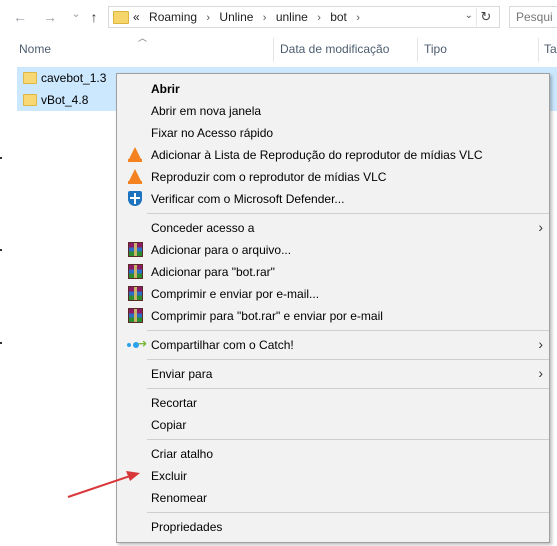  Describe the element at coordinates (94, 17) in the screenshot. I see `up-arrow-icon: ↑` at that location.